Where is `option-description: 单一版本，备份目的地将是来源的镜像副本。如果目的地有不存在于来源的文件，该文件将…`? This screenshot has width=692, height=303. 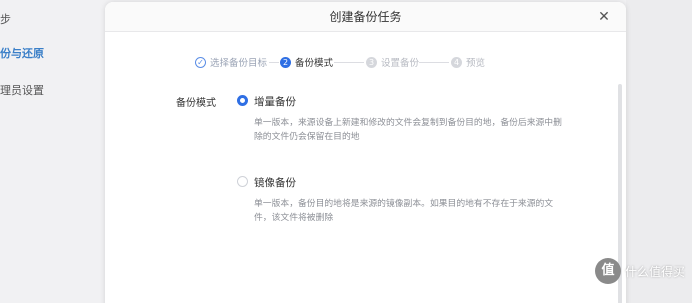 option-description: 单一版本，备份目的地将是来源的镜像副本。如果目的地有不存在于来源的文件，该文件将… is located at coordinates (404, 211).